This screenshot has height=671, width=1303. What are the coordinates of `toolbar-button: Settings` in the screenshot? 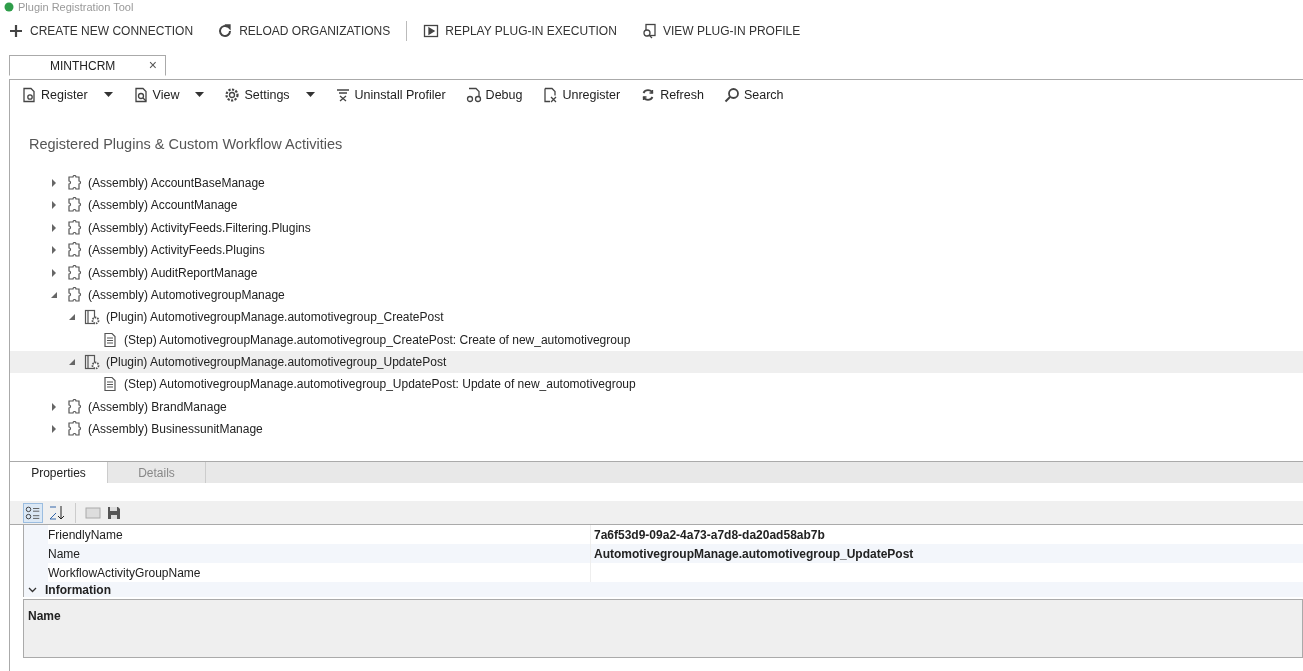 It's located at (269, 95).